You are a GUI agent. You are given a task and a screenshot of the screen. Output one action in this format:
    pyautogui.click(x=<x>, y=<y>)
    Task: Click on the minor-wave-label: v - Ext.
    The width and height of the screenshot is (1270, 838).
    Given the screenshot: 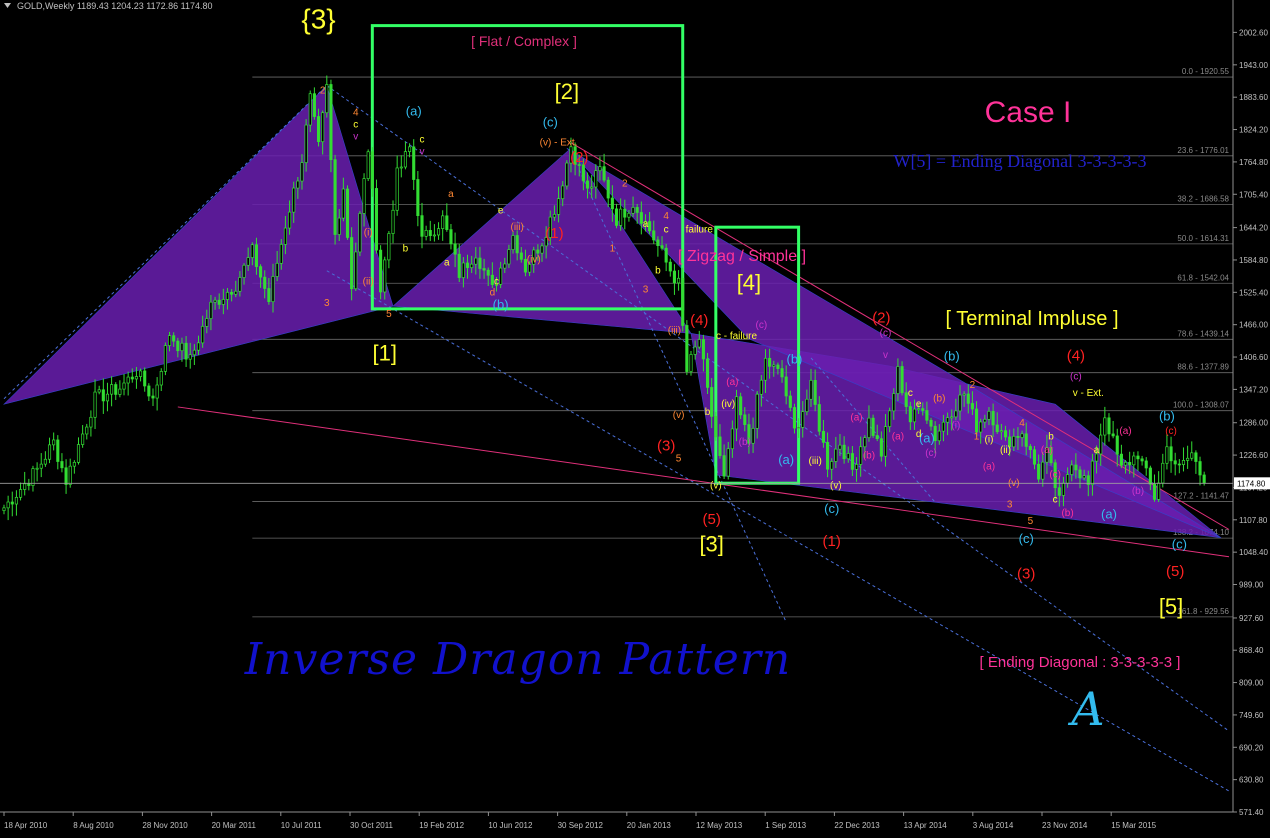 What is the action you would take?
    pyautogui.click(x=1088, y=393)
    